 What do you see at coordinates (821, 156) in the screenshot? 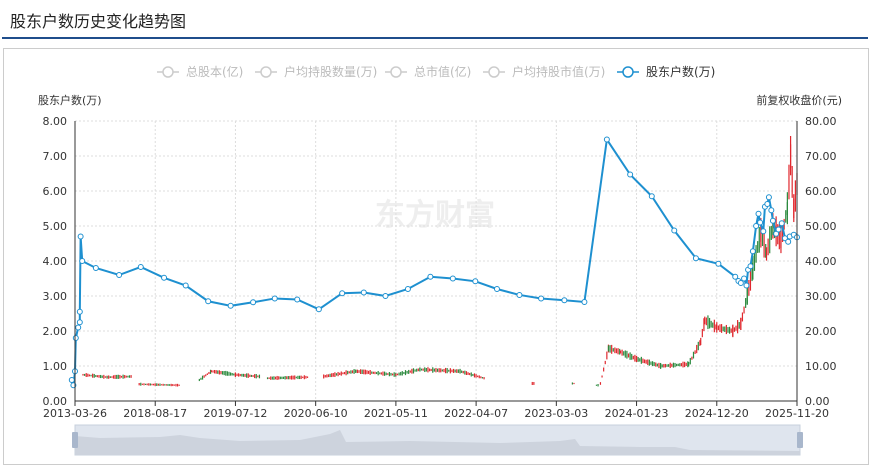
I see `y-right-tick-label: 70.00` at bounding box center [821, 156].